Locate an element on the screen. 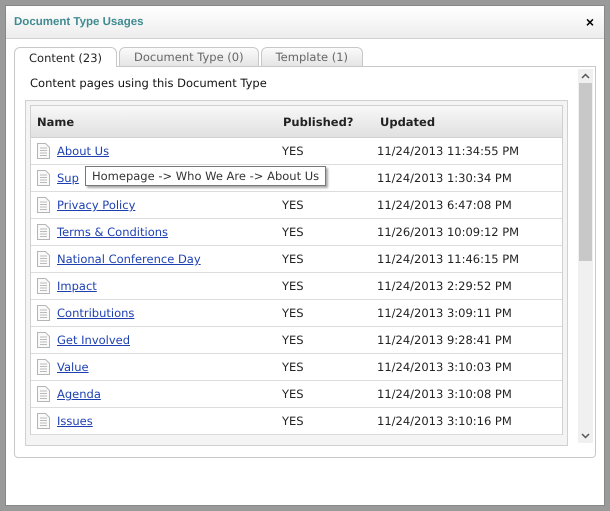 Image resolution: width=610 pixels, height=511 pixels. updated-cell: 11/24/2013 3:10:08 PM is located at coordinates (444, 394).